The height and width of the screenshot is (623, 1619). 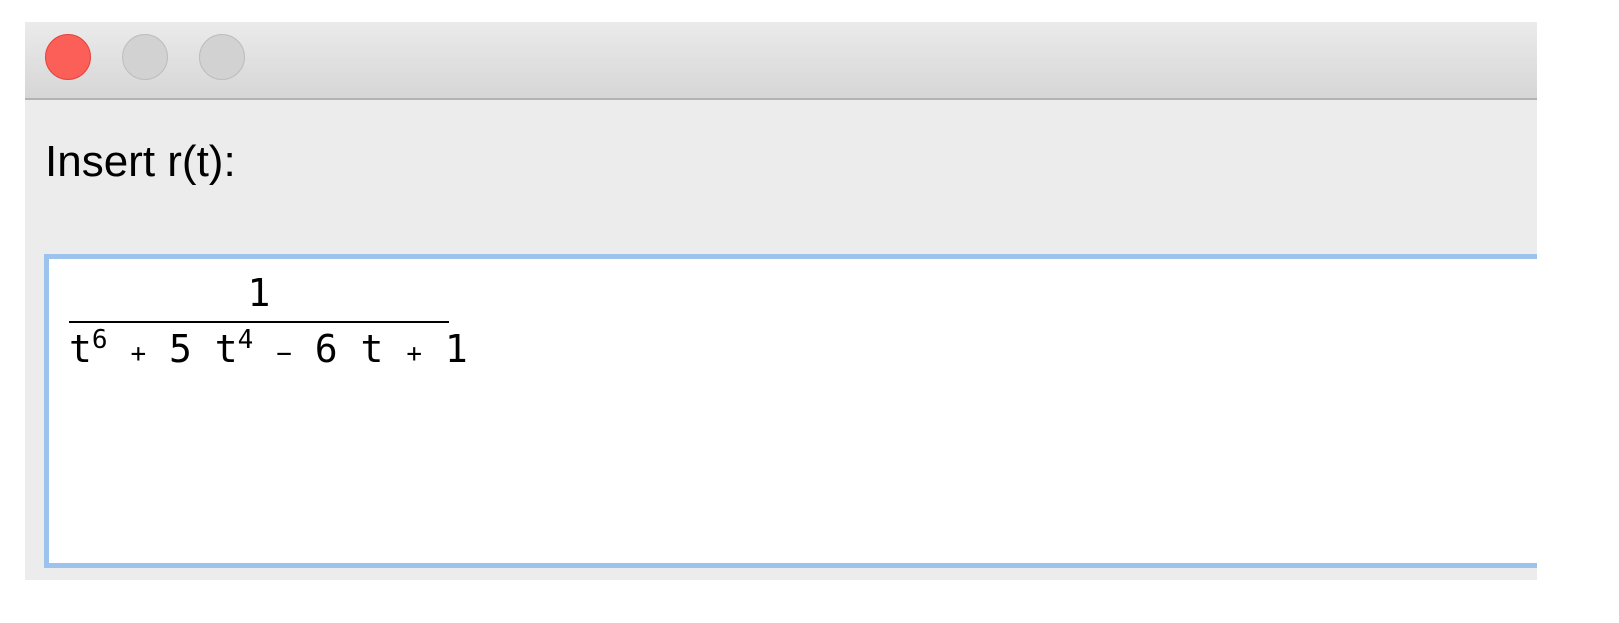 I want to click on term3-coefficient: 6, so click(x=326, y=349).